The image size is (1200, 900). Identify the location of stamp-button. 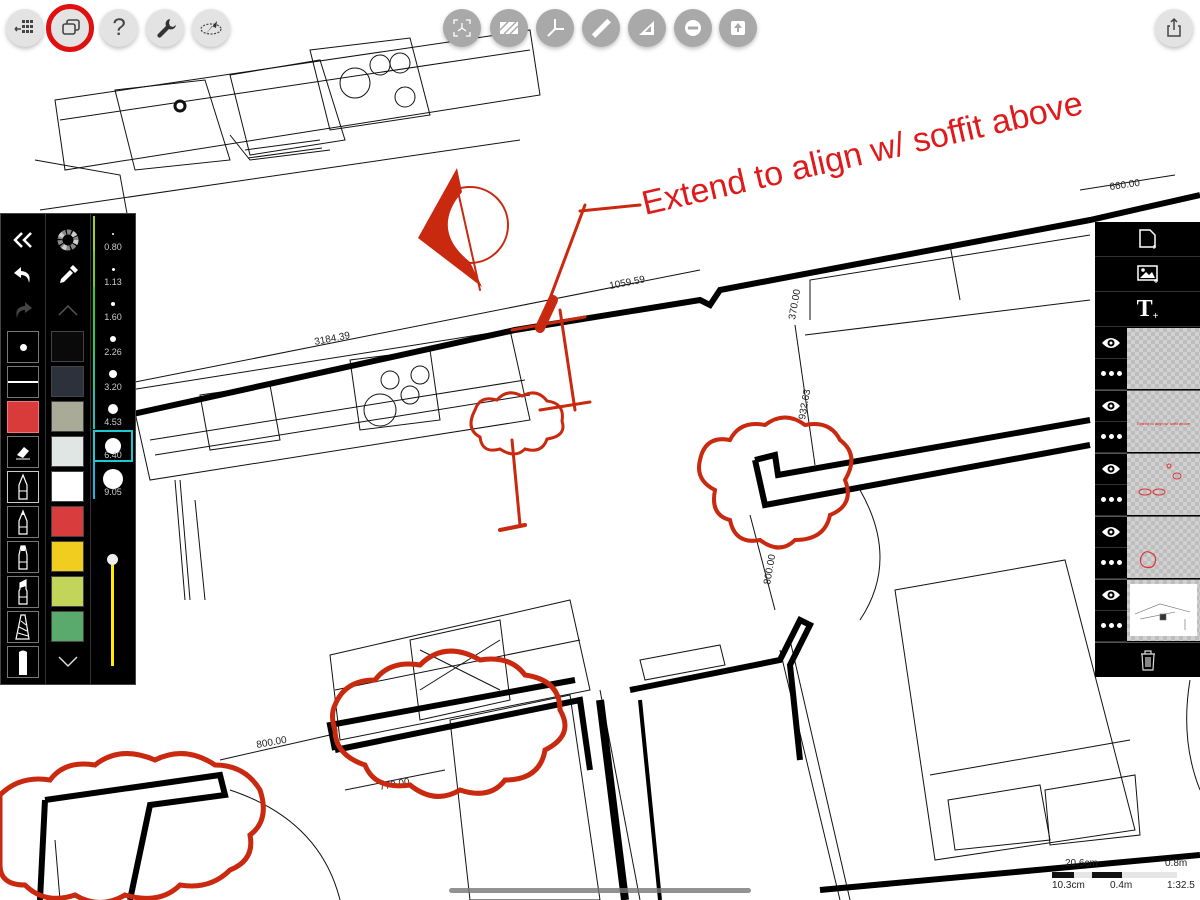
(738, 28).